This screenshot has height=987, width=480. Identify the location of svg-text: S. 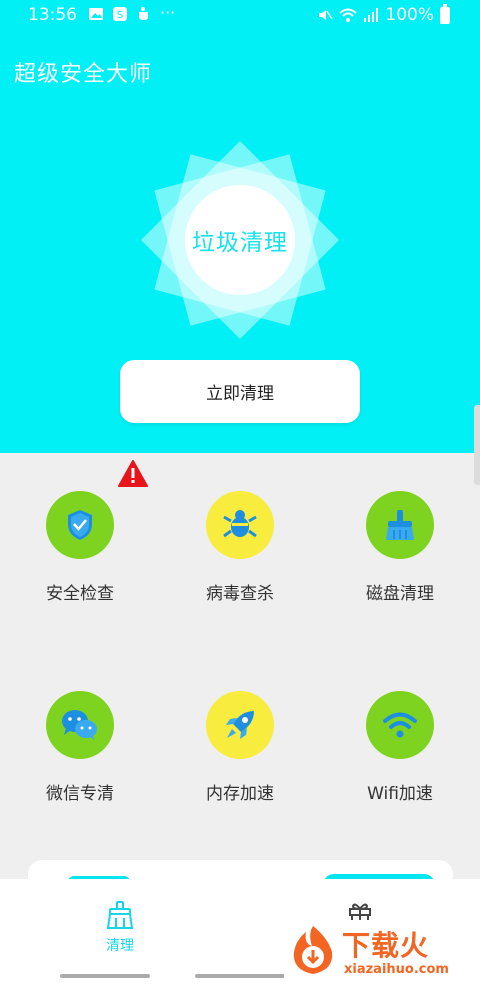
(120, 15).